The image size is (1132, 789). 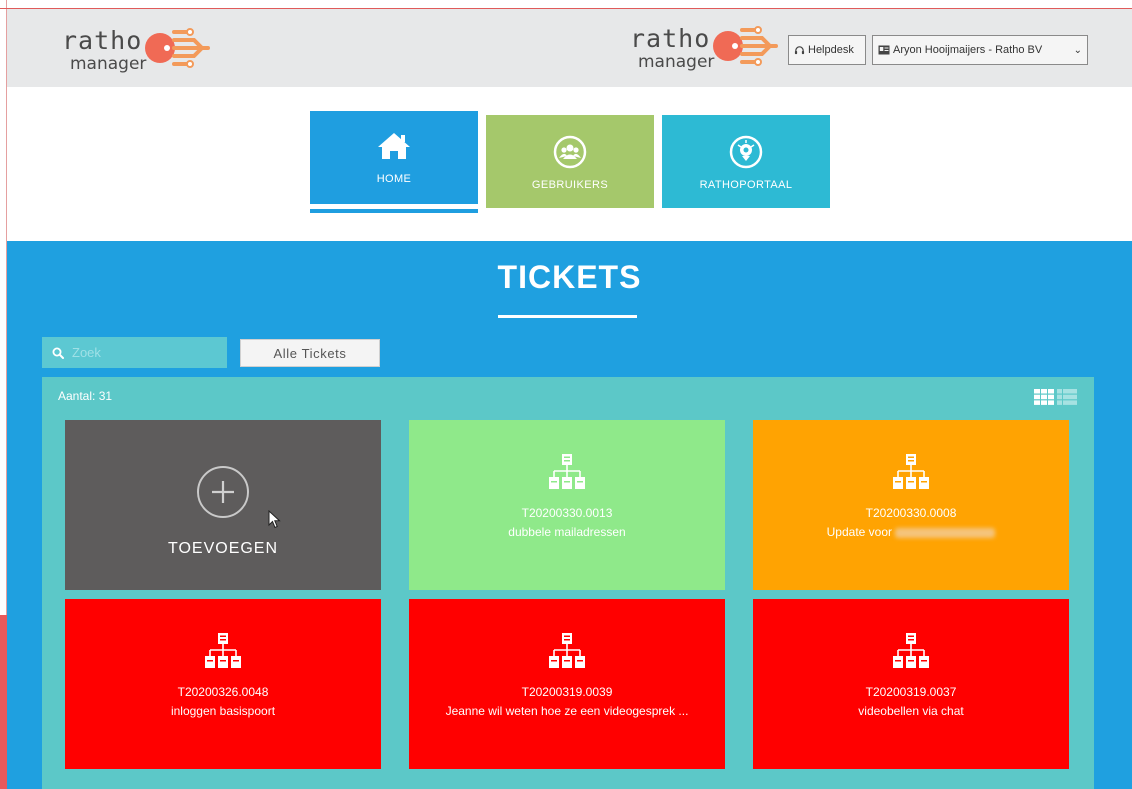 I want to click on ticket-card: T20200319.0037 videobellen via chat, so click(x=911, y=684).